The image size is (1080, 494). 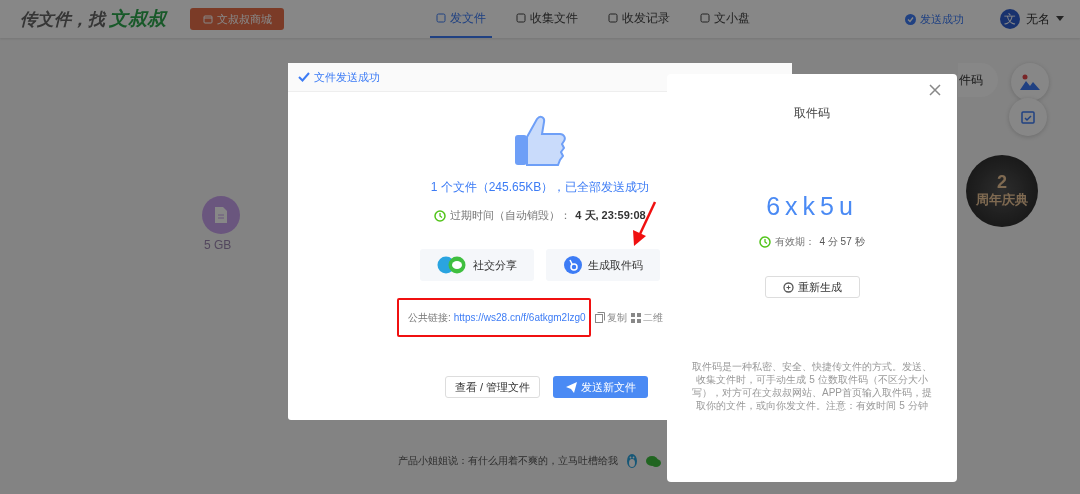 What do you see at coordinates (547, 19) in the screenshot?
I see `nav-tab: 收集文件` at bounding box center [547, 19].